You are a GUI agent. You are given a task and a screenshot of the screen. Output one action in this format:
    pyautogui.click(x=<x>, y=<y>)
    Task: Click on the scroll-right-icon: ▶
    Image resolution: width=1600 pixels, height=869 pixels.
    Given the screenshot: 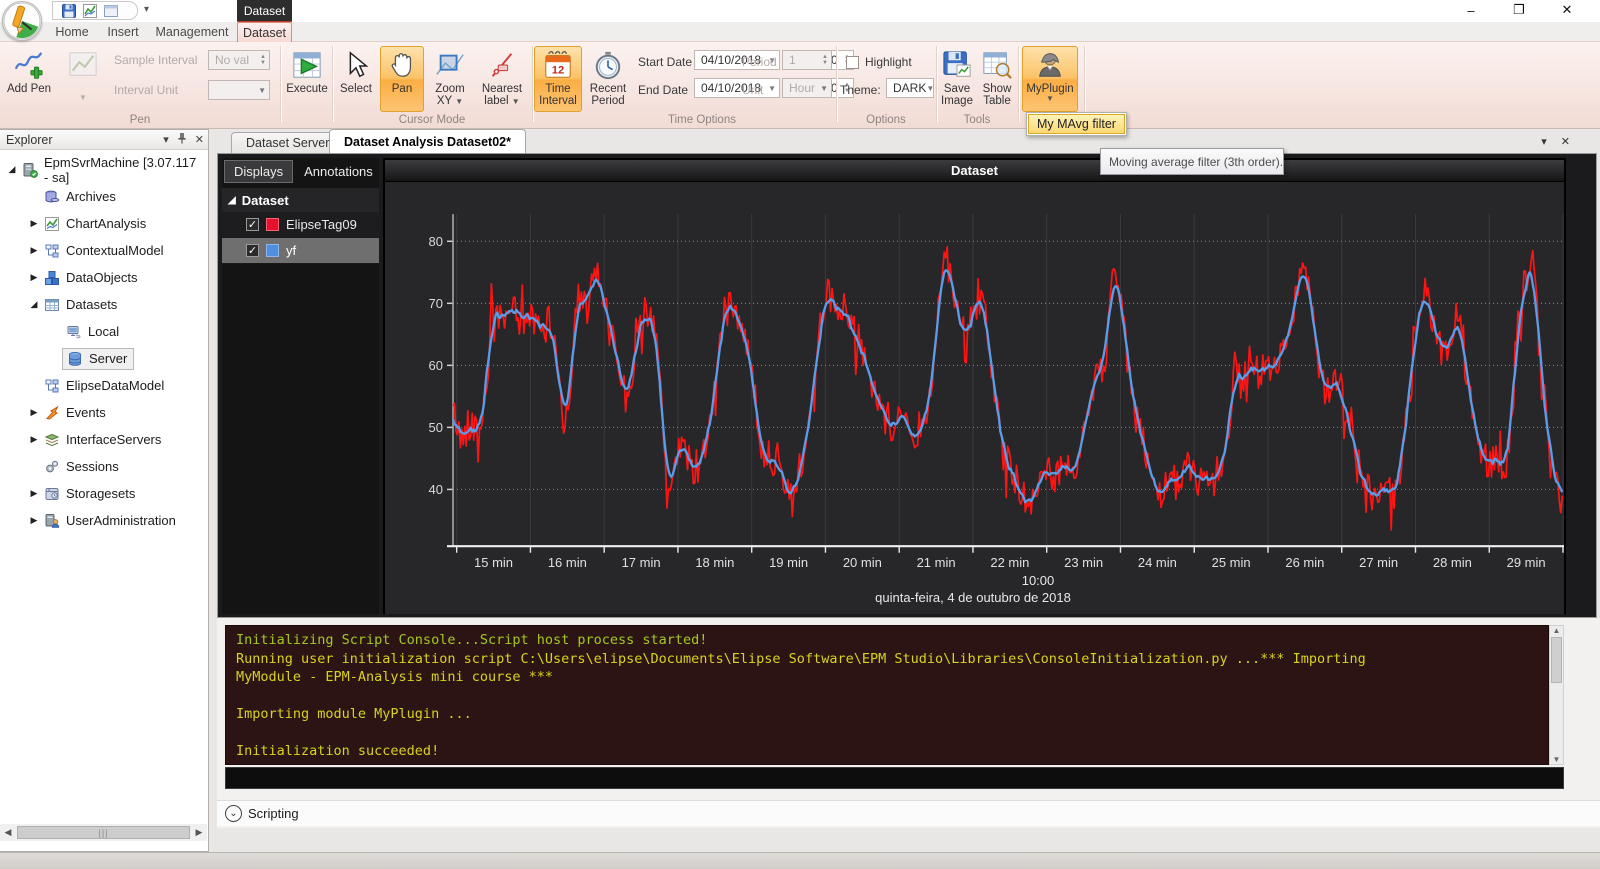 What is the action you would take?
    pyautogui.click(x=199, y=832)
    